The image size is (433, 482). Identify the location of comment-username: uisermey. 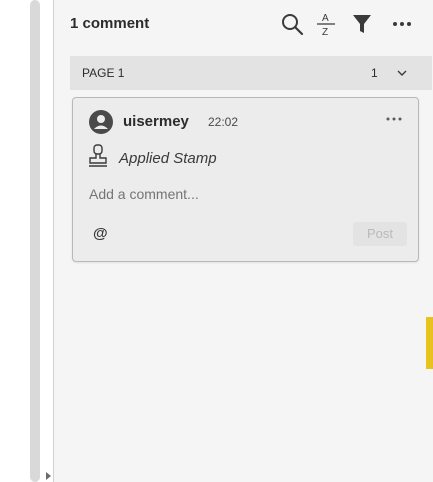
(156, 121).